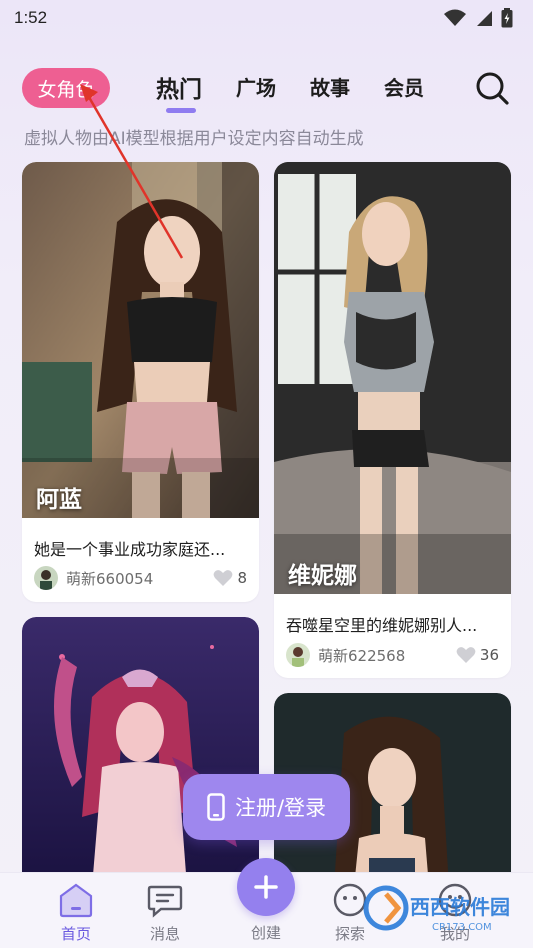 The width and height of the screenshot is (533, 948). Describe the element at coordinates (462, 927) in the screenshot. I see `svg-text: CR173.COM` at that location.